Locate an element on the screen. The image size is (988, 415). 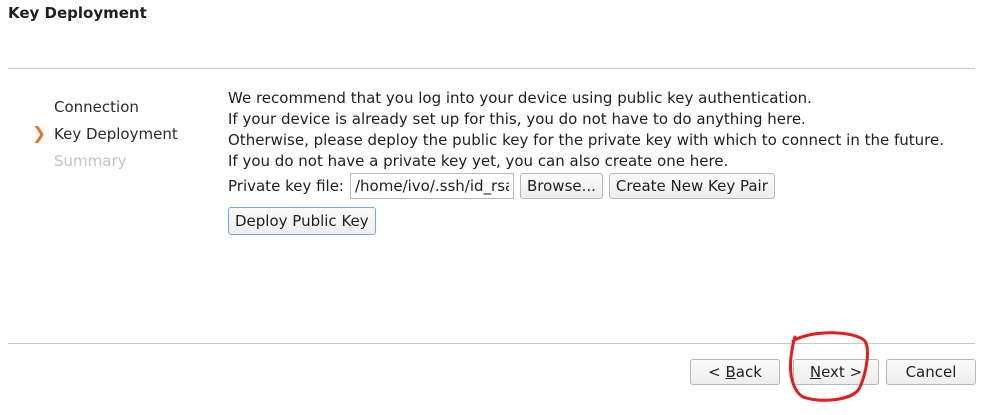
step-label: Key Deployment is located at coordinates (116, 134).